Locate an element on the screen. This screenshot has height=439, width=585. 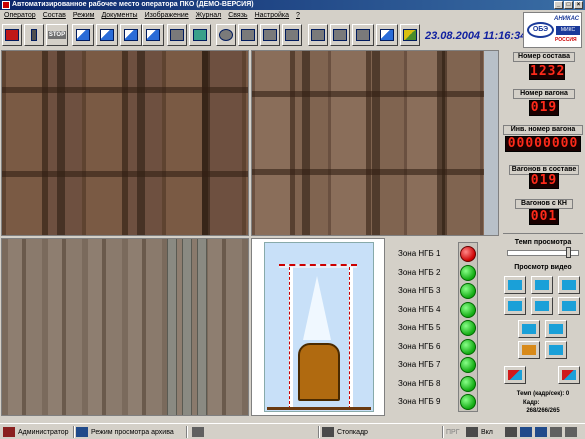
zone-row: Зона НГБ 7 is located at coordinates (443, 365).